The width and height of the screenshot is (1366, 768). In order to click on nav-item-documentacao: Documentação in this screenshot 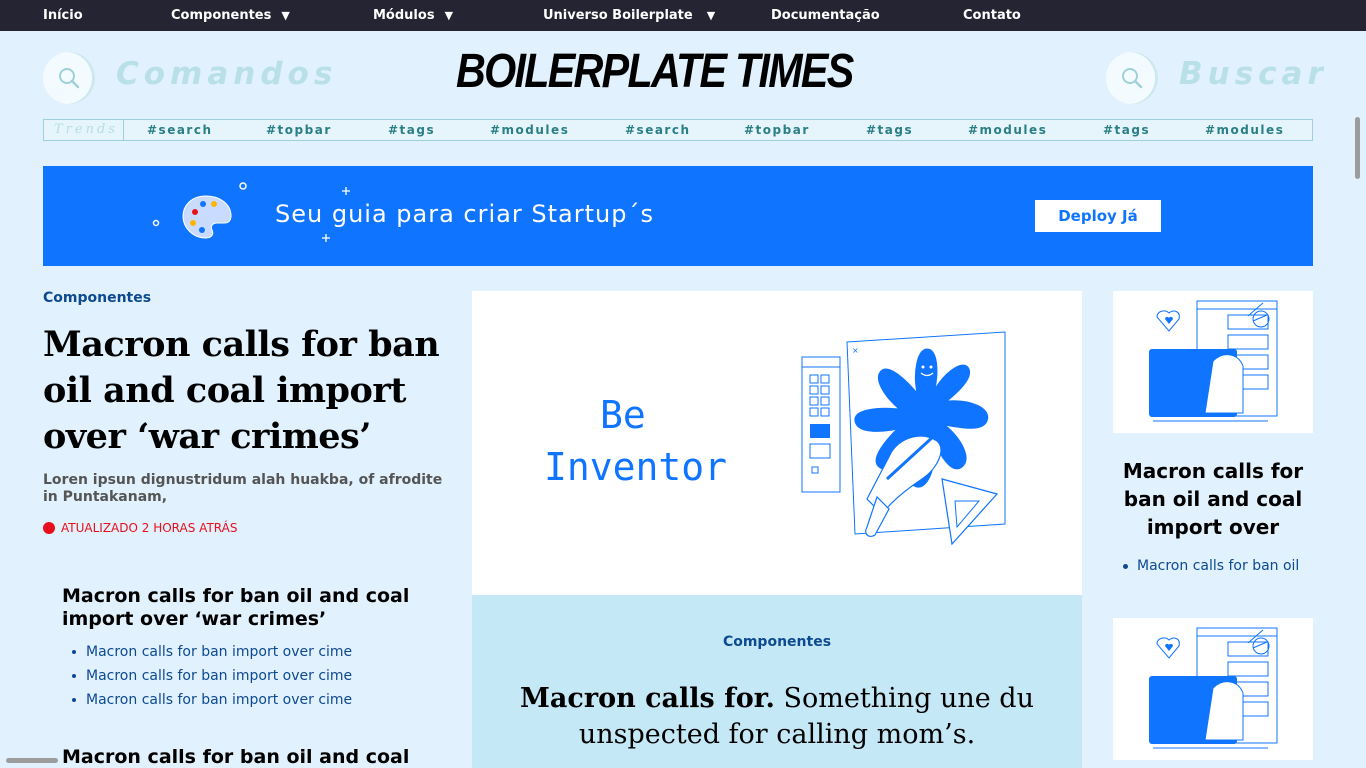, I will do `click(825, 15)`.